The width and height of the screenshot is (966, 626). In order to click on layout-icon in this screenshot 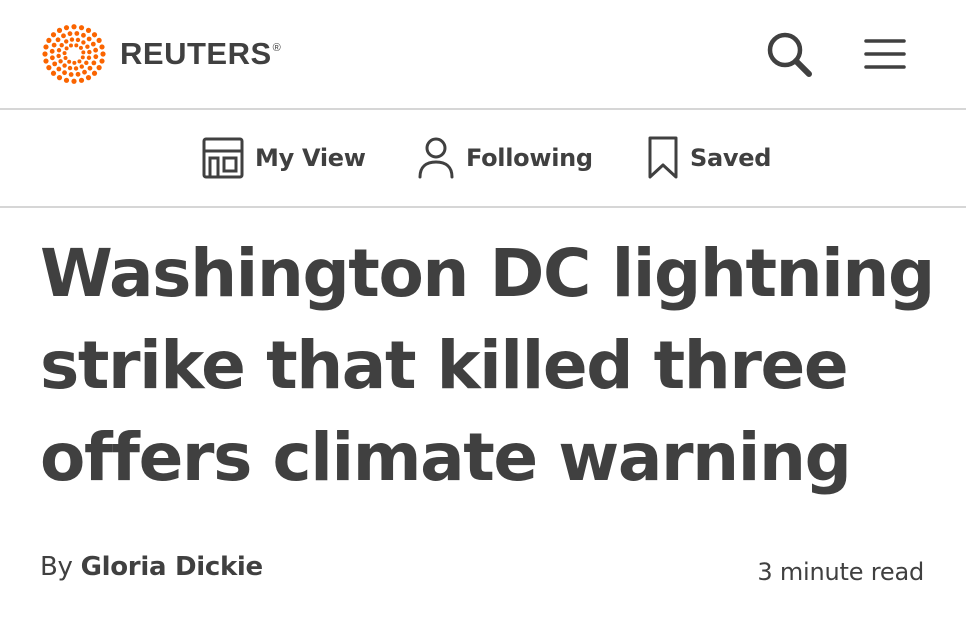, I will do `click(223, 158)`.